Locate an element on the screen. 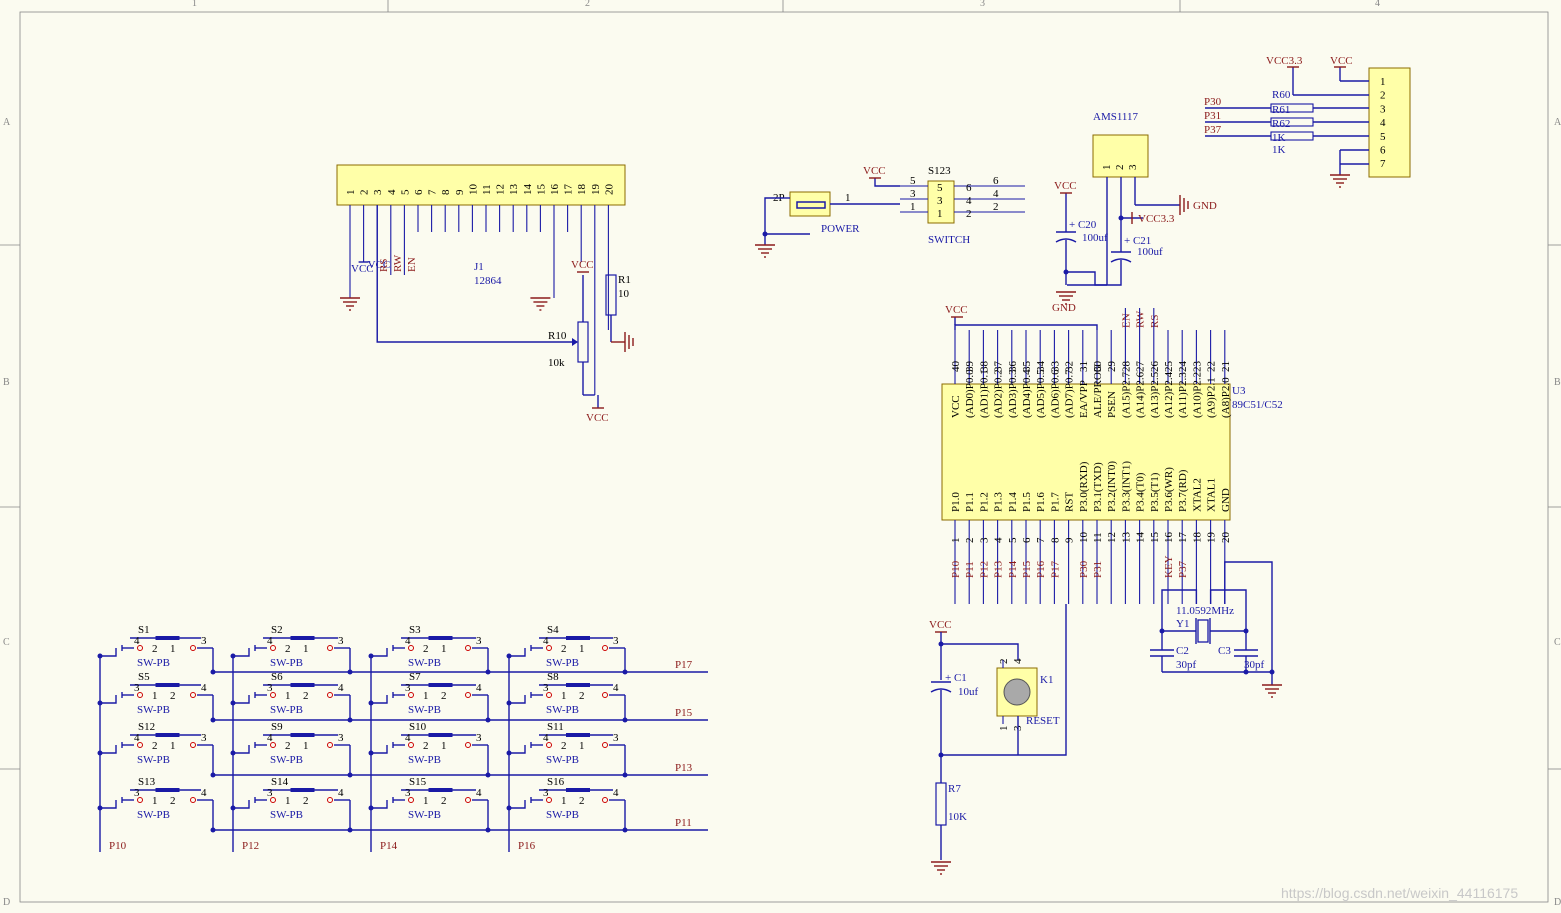 This screenshot has width=1561, height=913. header-net-label: P37 is located at coordinates (1213, 130).